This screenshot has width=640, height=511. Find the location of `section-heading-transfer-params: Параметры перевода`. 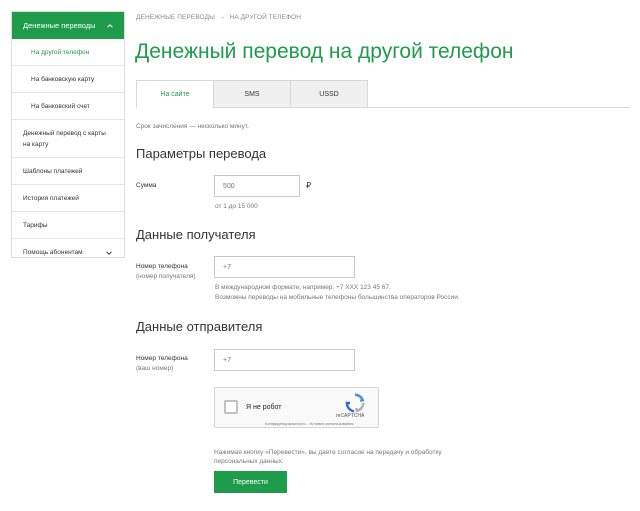

section-heading-transfer-params: Параметры перевода is located at coordinates (201, 153).